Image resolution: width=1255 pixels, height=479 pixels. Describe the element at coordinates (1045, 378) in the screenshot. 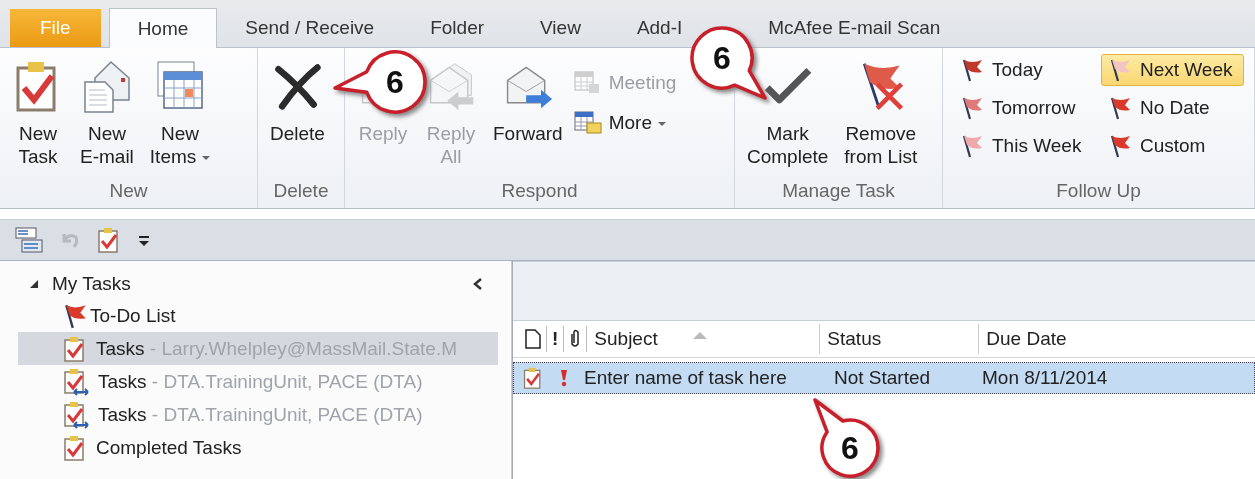

I see `table-cell: Mon 8/11/2014` at that location.